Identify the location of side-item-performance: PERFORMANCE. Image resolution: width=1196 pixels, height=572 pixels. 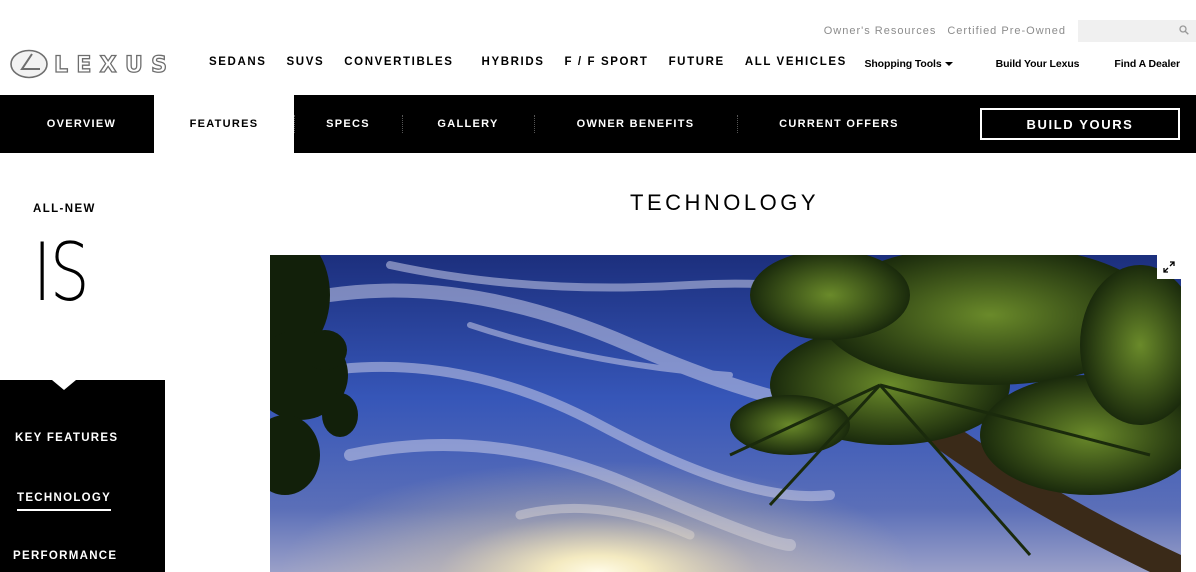
(65, 556).